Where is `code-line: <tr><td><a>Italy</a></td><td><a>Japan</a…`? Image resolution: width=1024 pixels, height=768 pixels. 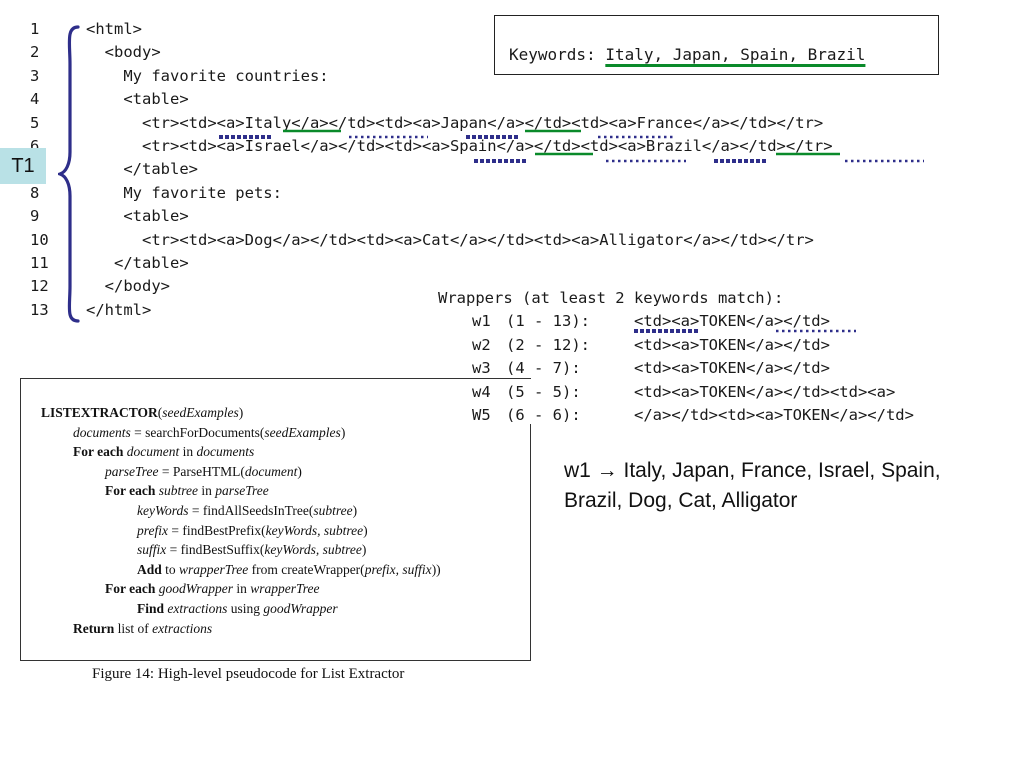
code-line: <tr><td><a>Italy</a></td><td><a>Japan</a… is located at coordinates (455, 122).